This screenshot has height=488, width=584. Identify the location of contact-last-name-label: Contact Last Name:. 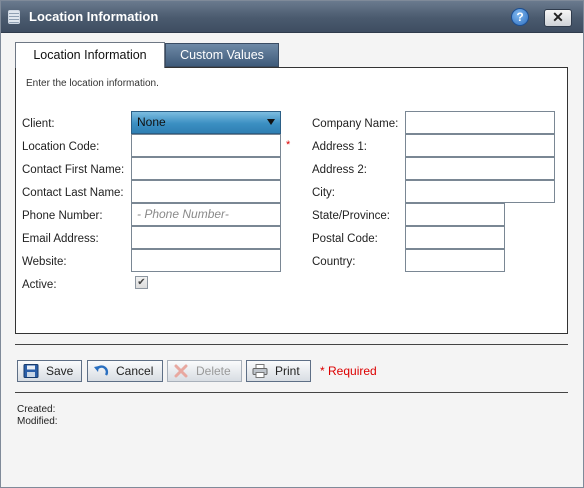
(73, 193).